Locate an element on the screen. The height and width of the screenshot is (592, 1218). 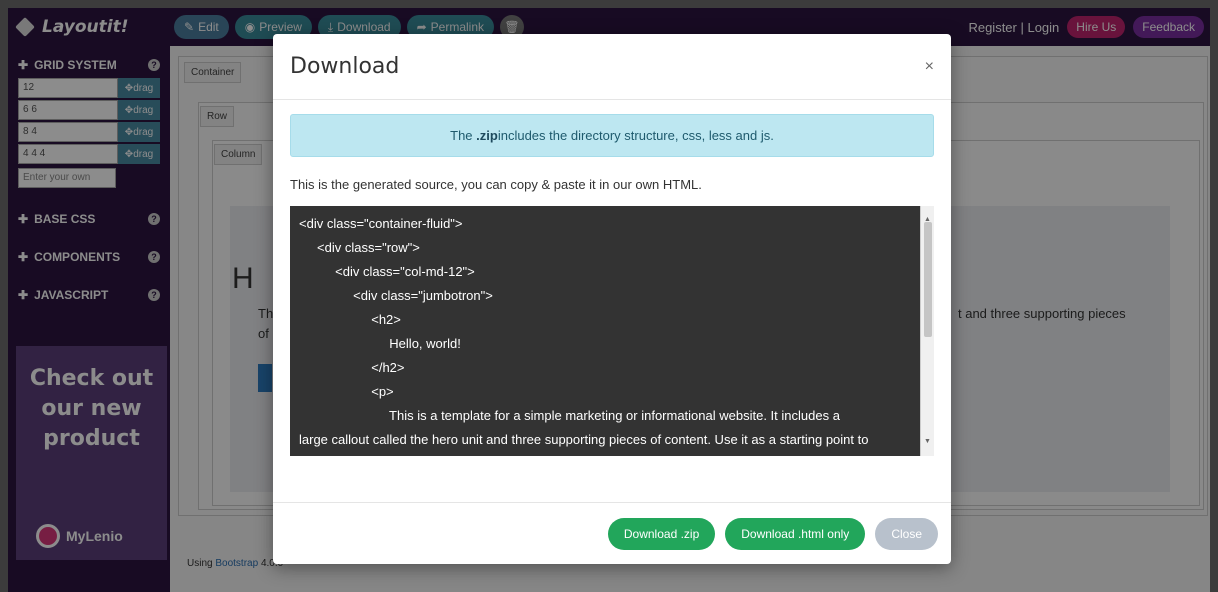
modal-header: Download × is located at coordinates (612, 67).